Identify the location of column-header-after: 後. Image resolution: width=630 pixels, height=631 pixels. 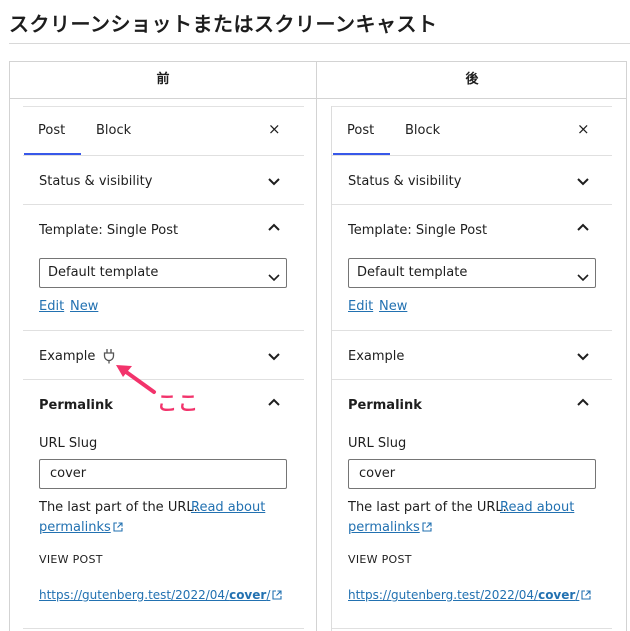
(472, 79).